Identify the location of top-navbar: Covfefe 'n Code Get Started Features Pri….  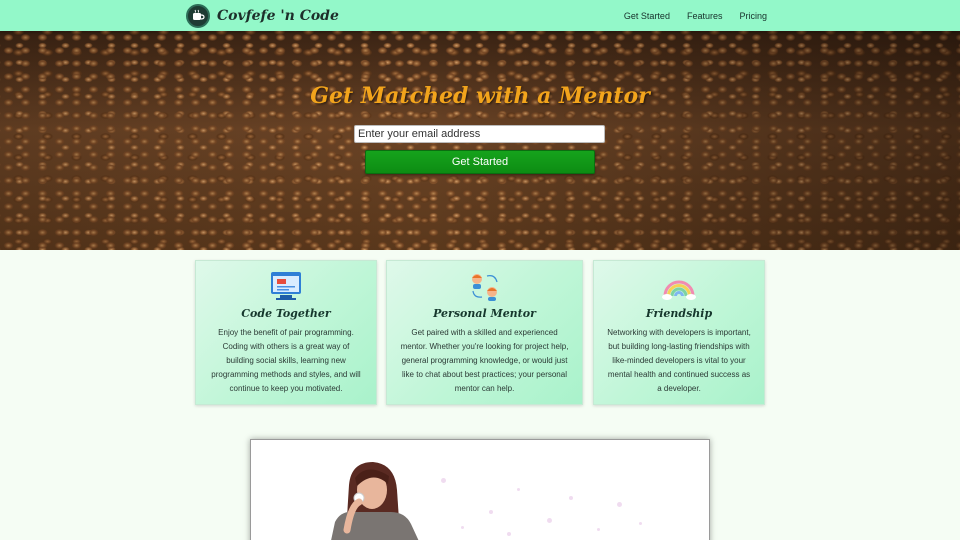
(480, 15).